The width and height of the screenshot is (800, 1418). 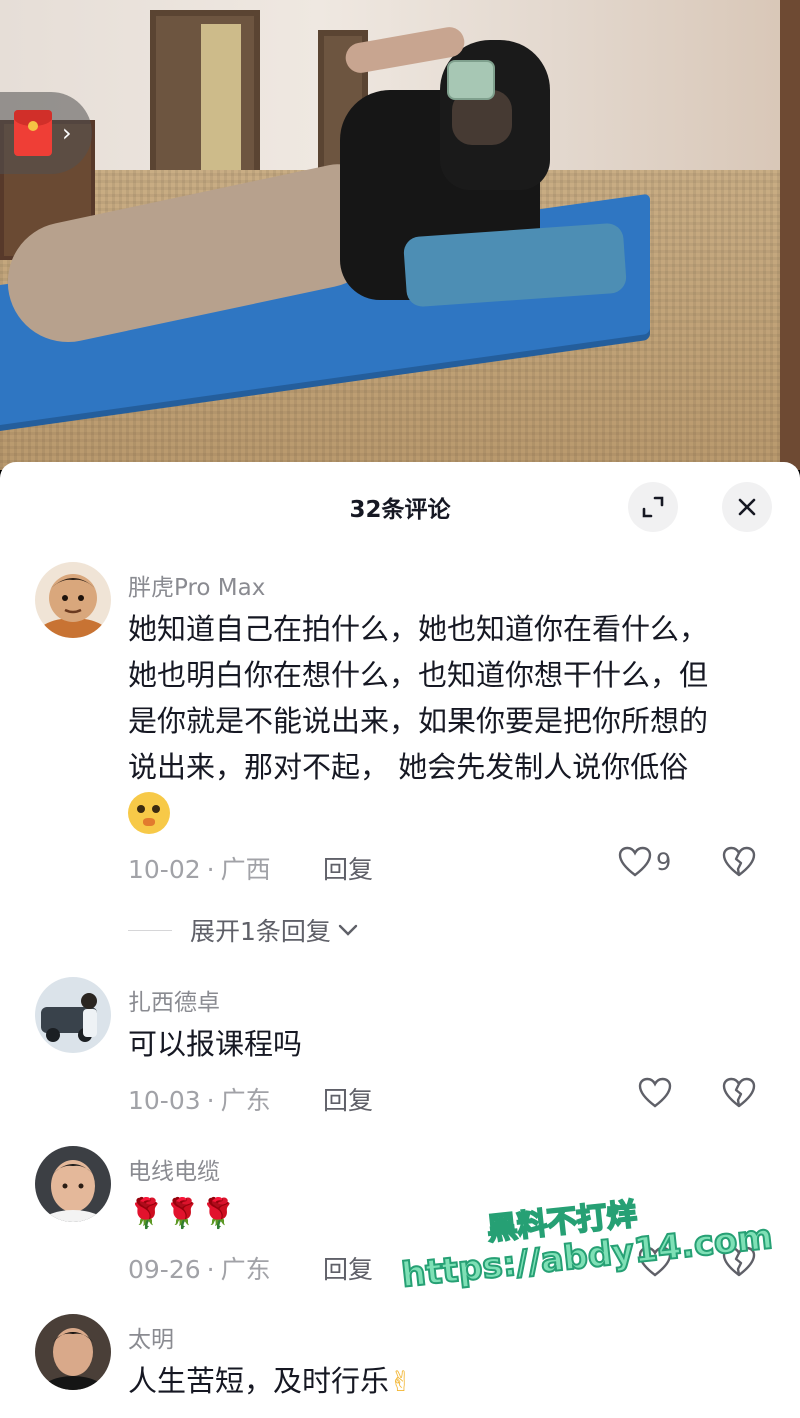 I want to click on comment-date: 10-02, so click(x=164, y=869).